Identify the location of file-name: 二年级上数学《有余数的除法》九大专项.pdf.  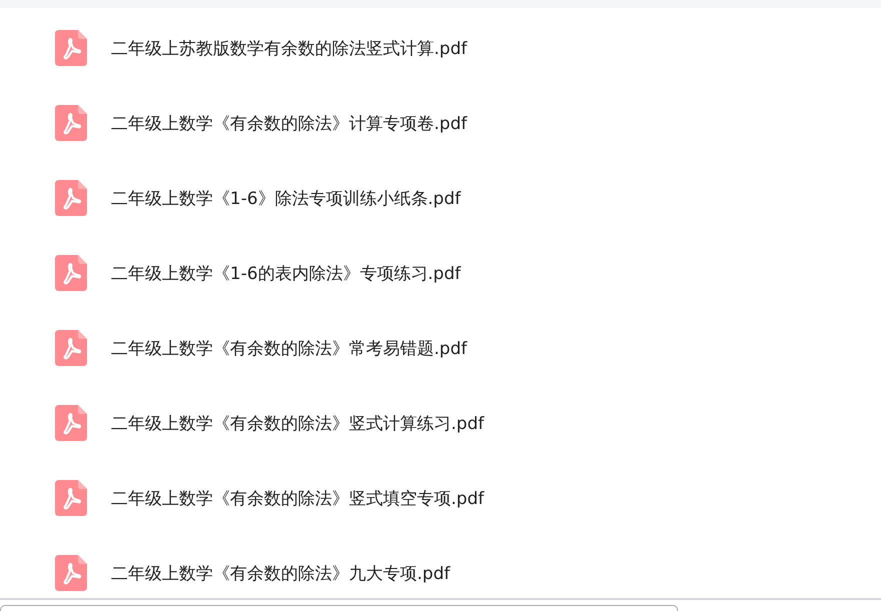
(280, 573).